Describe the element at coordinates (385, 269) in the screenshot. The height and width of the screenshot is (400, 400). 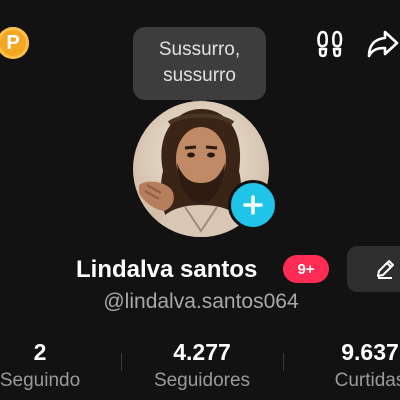
I see `pencil-icon` at that location.